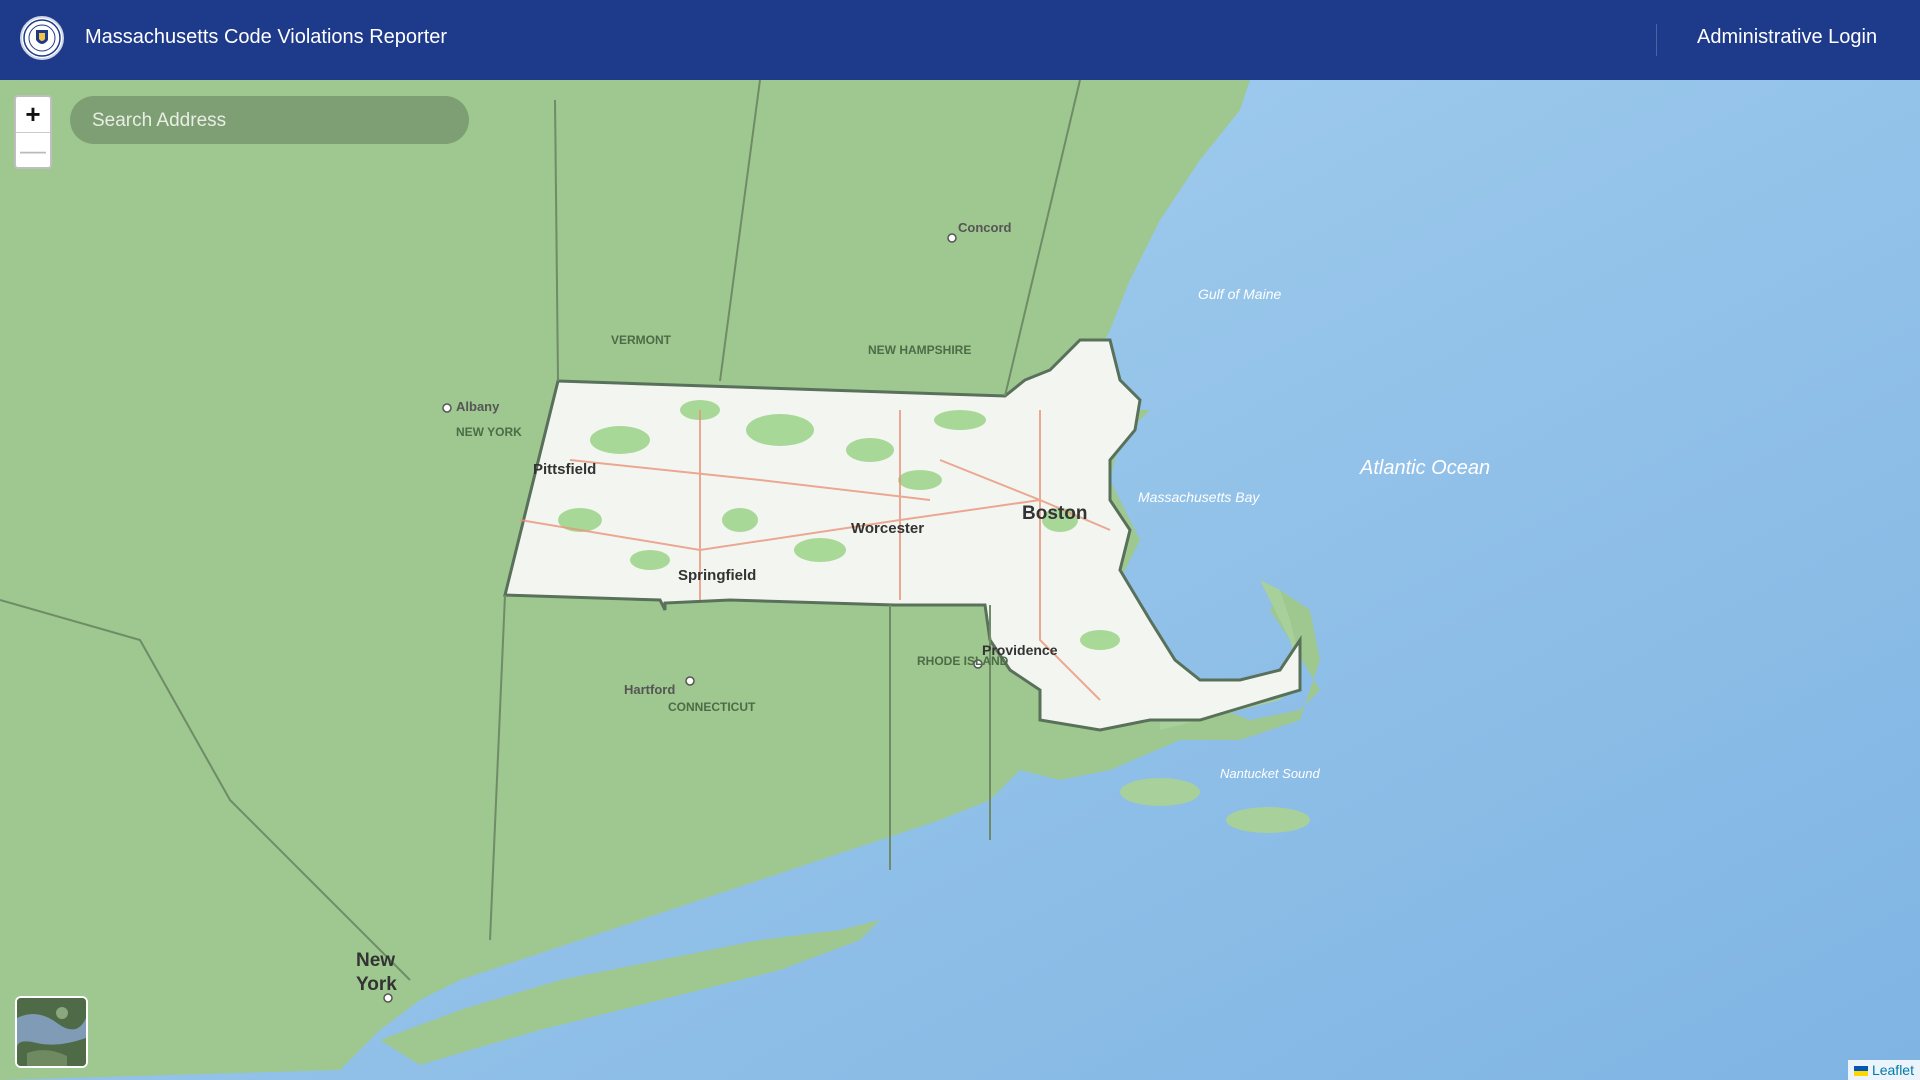 This screenshot has height=1080, width=1920. I want to click on label-gulf-of-maine: Gulf of Maine, so click(1239, 294).